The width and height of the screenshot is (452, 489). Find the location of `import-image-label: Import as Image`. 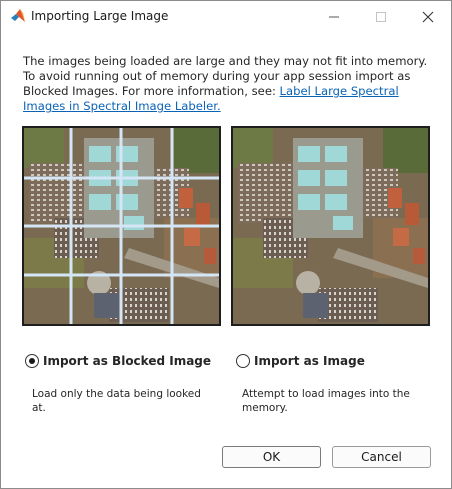

import-image-label: Import as Image is located at coordinates (309, 361).